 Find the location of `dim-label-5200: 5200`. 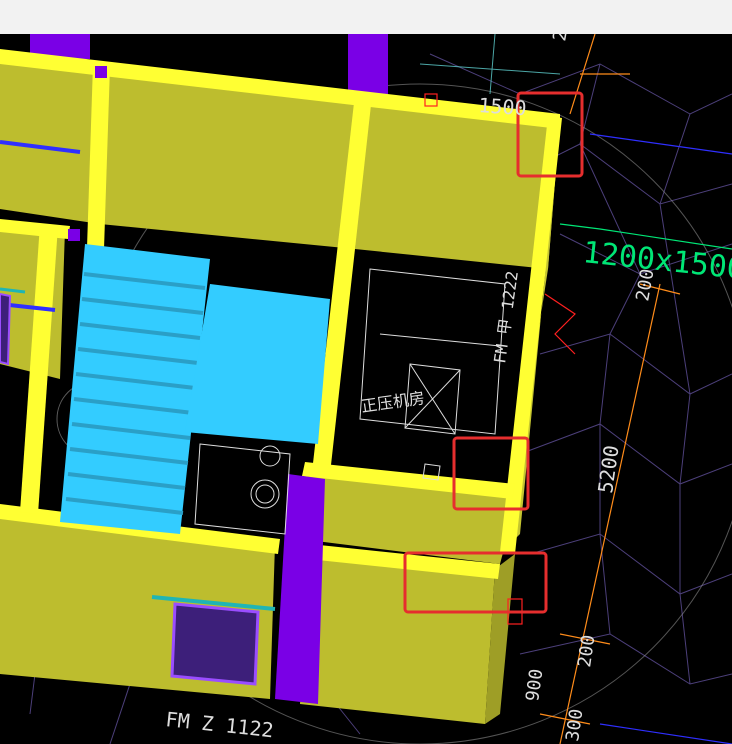

dim-label-5200: 5200 is located at coordinates (608, 469).